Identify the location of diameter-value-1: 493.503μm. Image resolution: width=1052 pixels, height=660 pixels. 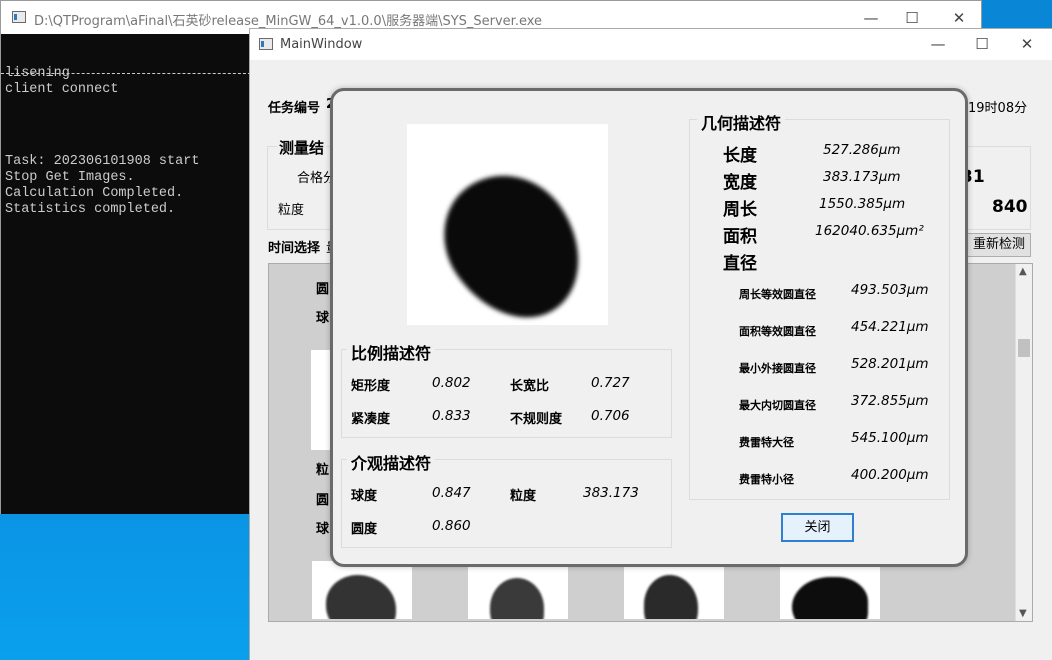
(890, 290).